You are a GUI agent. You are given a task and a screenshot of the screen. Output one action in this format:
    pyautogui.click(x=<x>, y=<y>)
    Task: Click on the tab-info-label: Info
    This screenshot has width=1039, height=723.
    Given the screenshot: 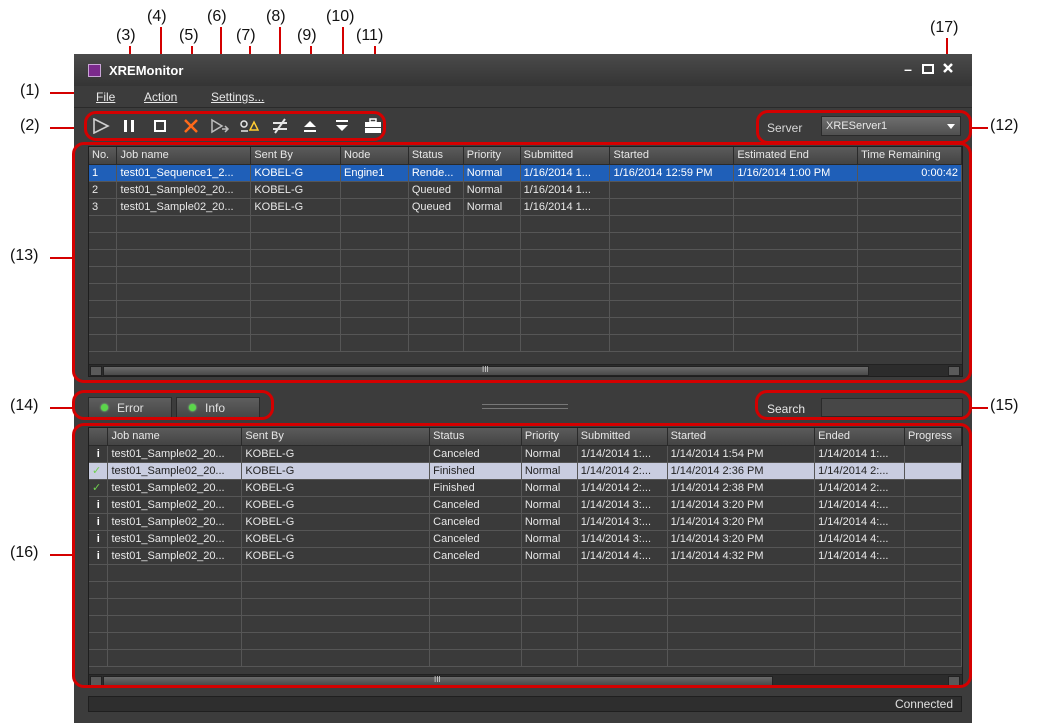 What is the action you would take?
    pyautogui.click(x=215, y=408)
    